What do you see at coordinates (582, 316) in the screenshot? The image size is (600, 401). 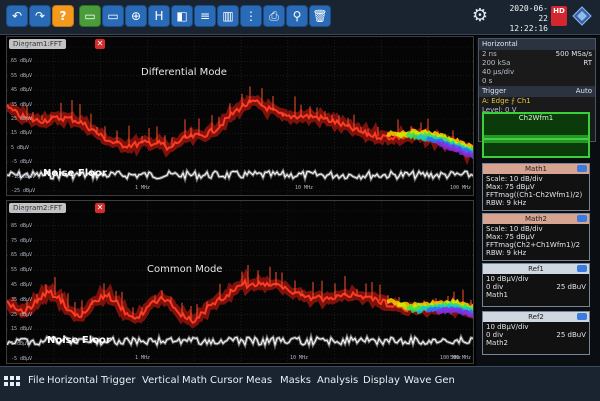 I see `ref2-tag-icon` at bounding box center [582, 316].